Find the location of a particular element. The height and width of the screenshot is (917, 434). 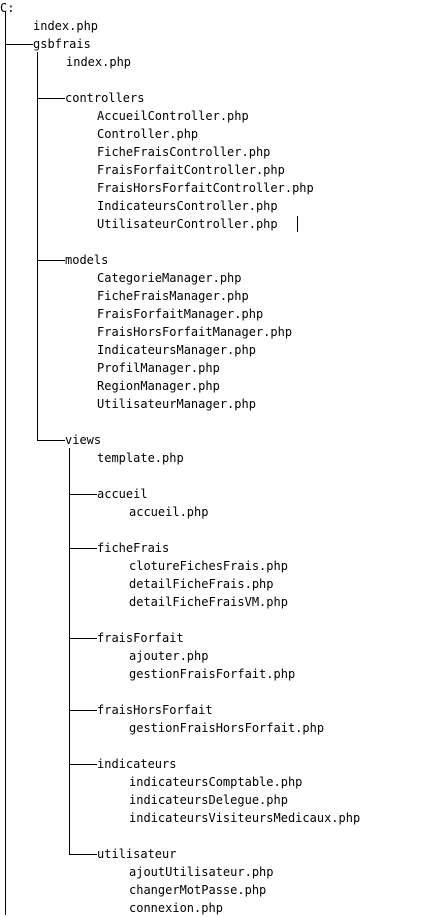

file-item: indicateursComptable.php is located at coordinates (215, 782).